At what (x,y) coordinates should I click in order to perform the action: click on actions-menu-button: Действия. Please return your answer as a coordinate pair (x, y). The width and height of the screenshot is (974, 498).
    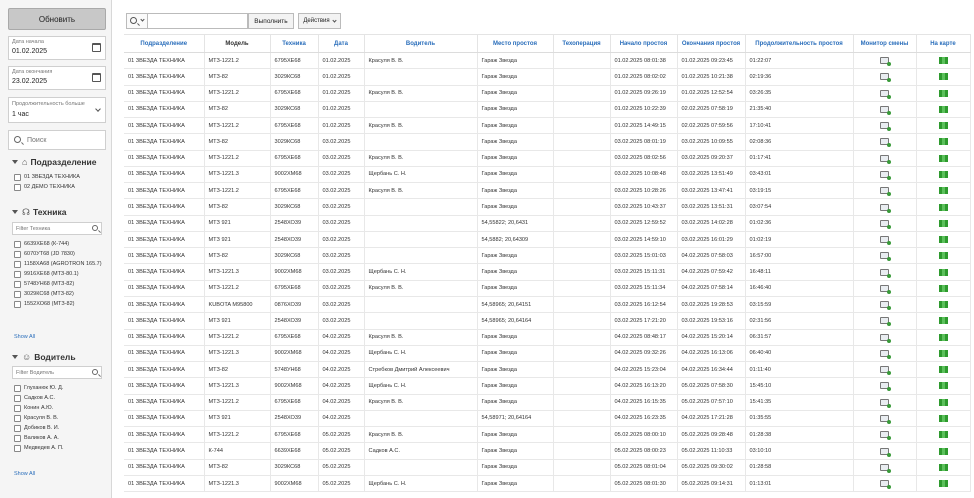
    Looking at the image, I should click on (319, 21).